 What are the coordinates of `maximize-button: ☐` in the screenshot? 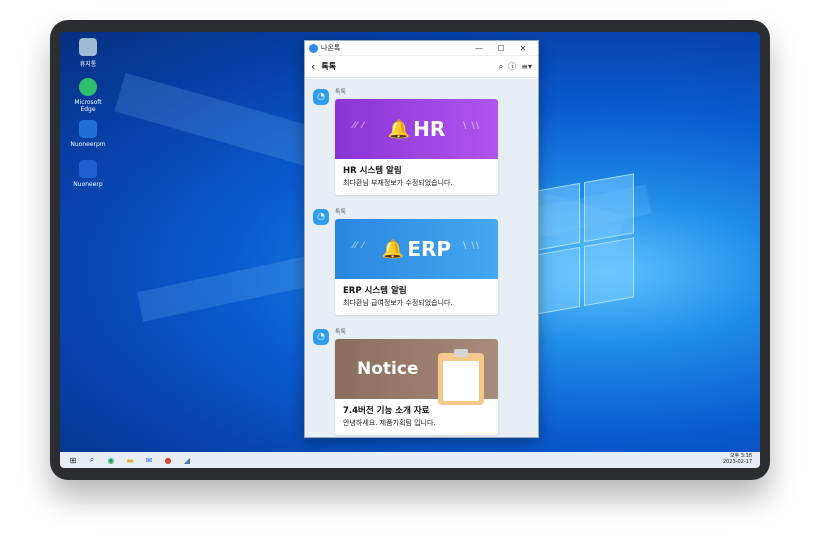 It's located at (501, 48).